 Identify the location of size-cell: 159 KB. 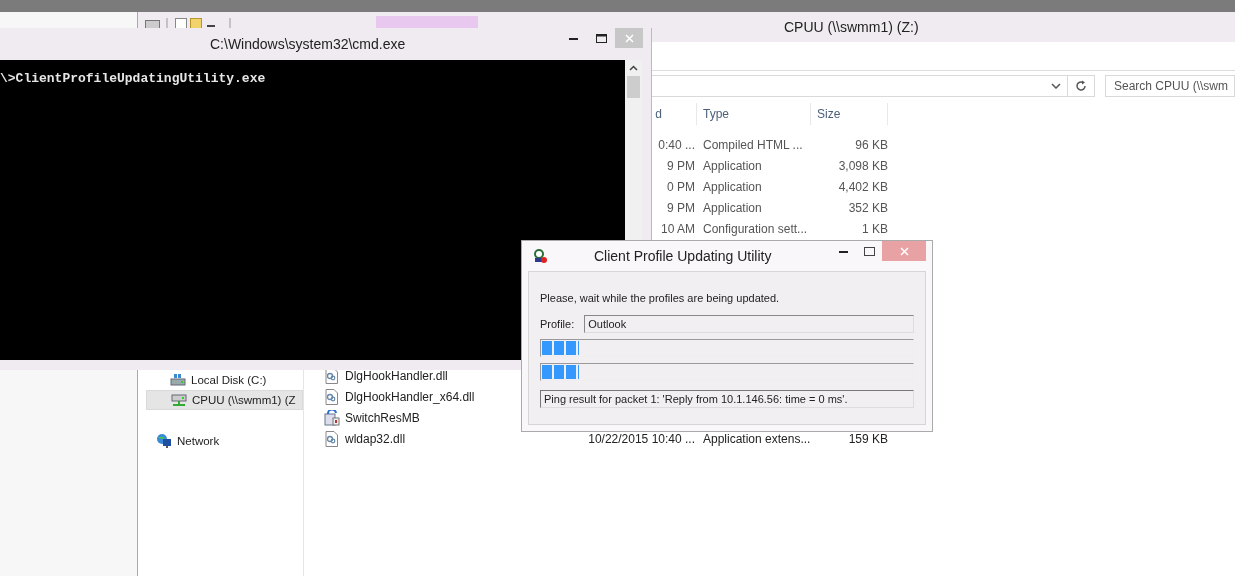
(868, 438).